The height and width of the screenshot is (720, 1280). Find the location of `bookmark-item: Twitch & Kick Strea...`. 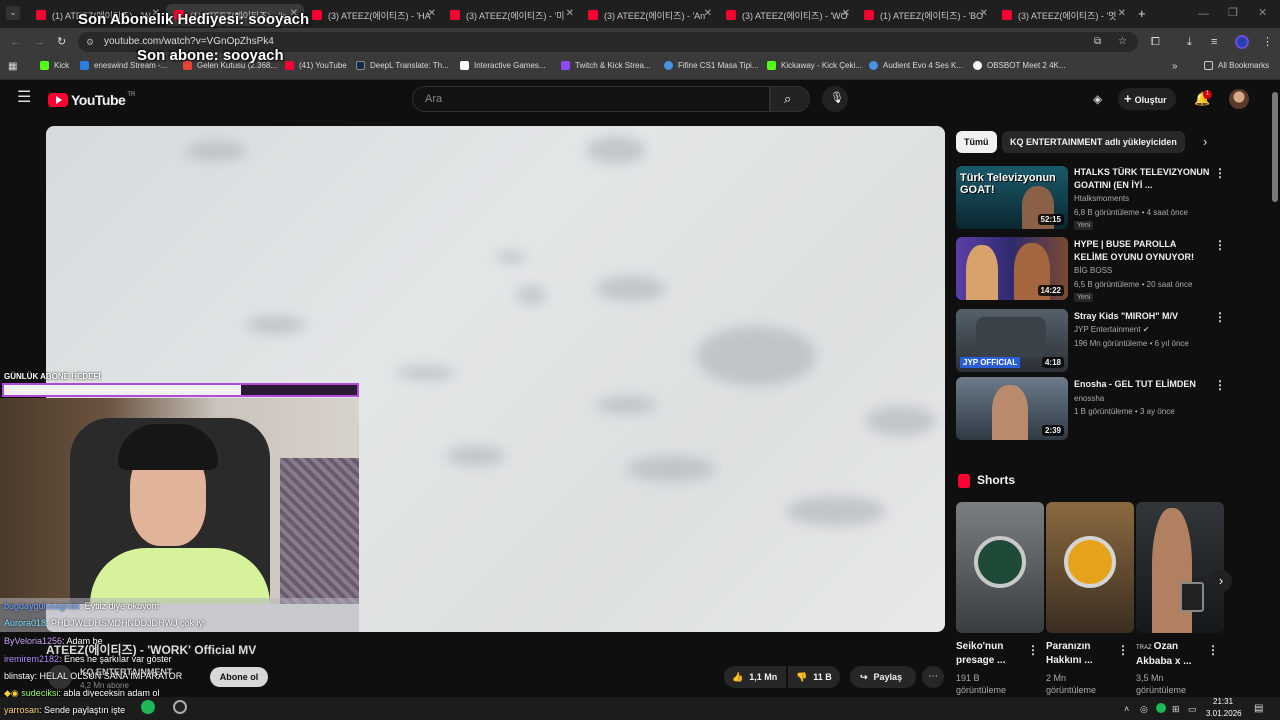

bookmark-item: Twitch & Kick Strea... is located at coordinates (606, 65).